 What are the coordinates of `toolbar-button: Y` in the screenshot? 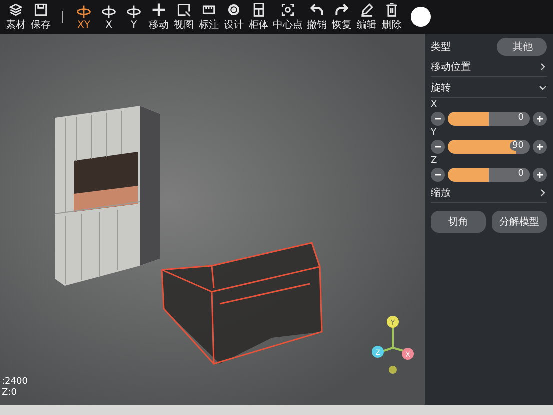 It's located at (134, 17).